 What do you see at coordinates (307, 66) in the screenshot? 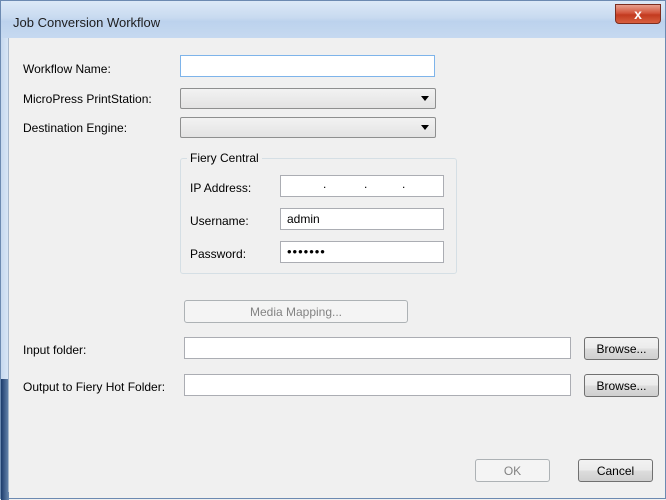
I see `workflow-name-input` at bounding box center [307, 66].